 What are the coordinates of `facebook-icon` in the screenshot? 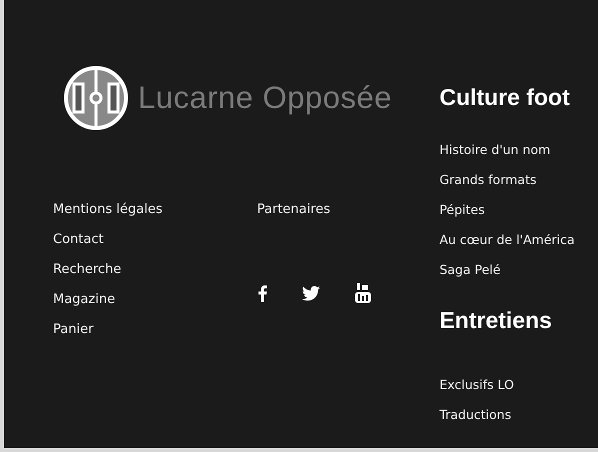 It's located at (262, 293).